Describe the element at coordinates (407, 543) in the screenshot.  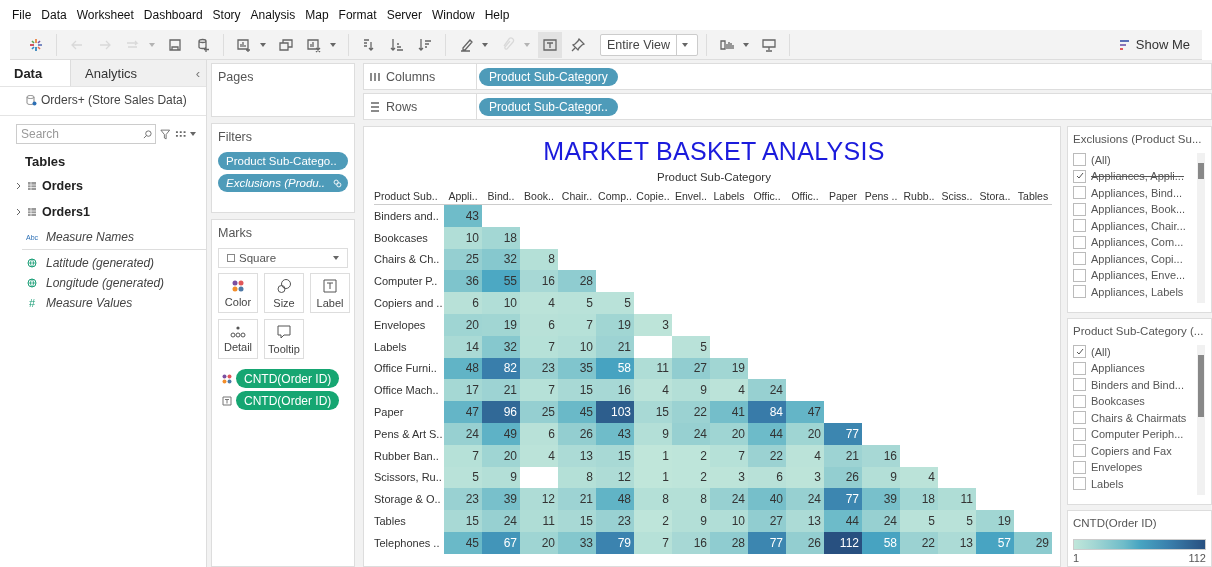
I see `row-header: Telephones ..` at that location.